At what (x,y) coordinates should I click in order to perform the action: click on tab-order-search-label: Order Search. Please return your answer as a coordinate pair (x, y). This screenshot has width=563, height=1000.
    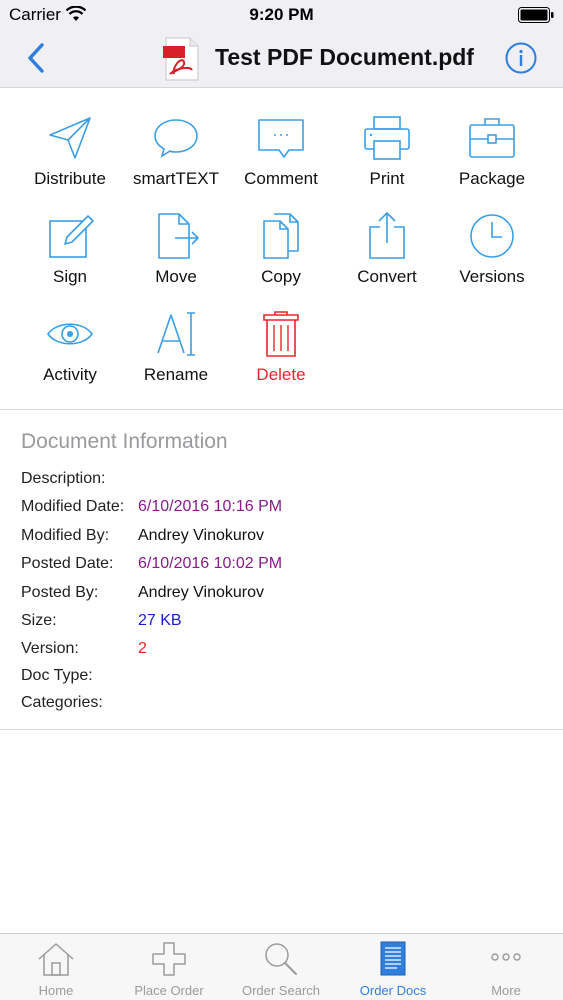
    Looking at the image, I should click on (281, 990).